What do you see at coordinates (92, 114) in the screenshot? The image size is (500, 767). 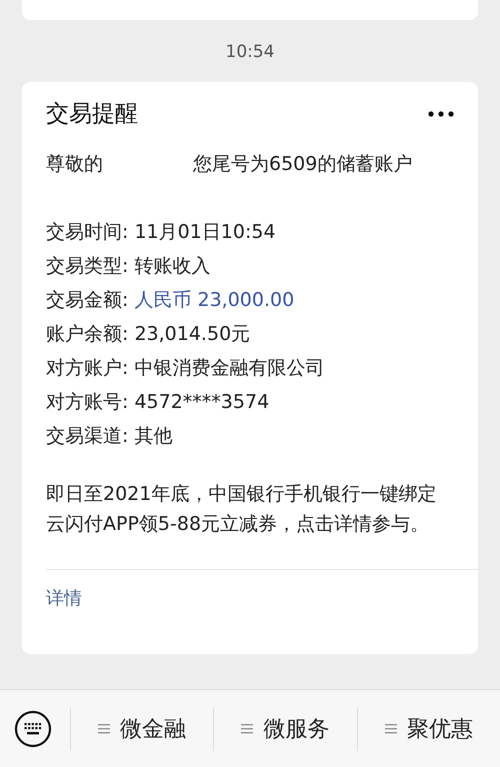 I see `card-title: 交易提醒` at bounding box center [92, 114].